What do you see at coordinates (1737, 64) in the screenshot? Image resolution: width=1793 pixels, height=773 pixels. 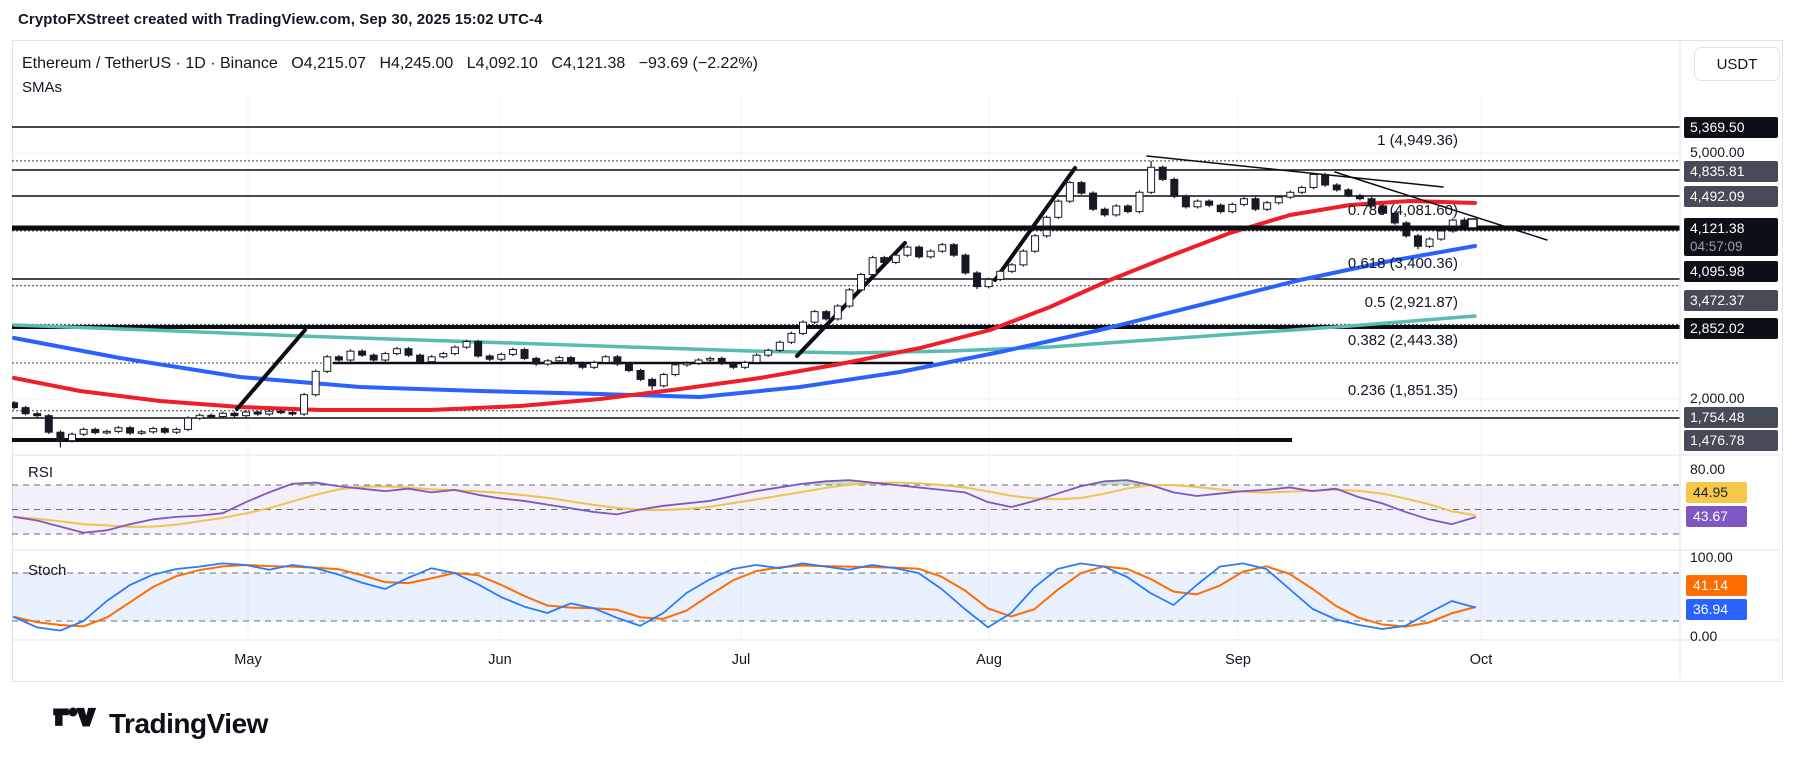 I see `currency-toggle-button: USDT` at bounding box center [1737, 64].